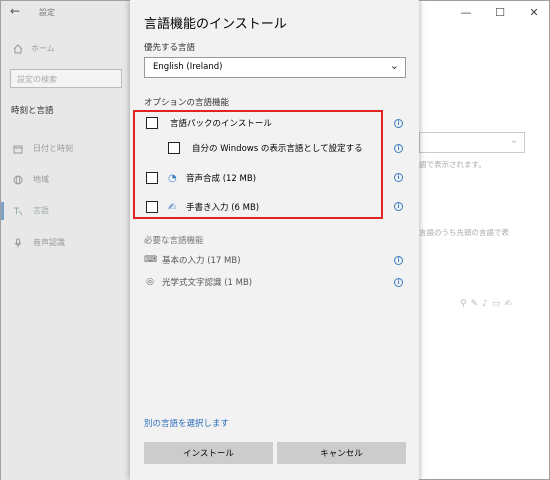 The height and width of the screenshot is (480, 550). Describe the element at coordinates (41, 210) in the screenshot. I see `sidebar-item-label: 言語` at that location.